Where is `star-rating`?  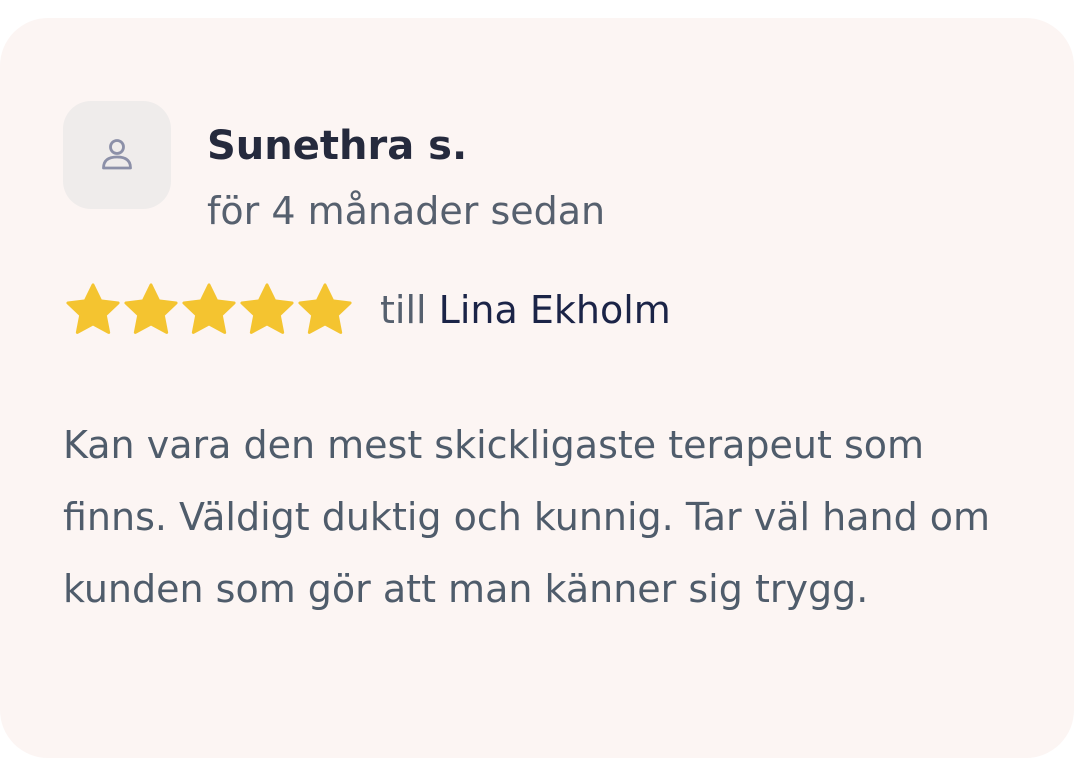
star-rating is located at coordinates (209, 310).